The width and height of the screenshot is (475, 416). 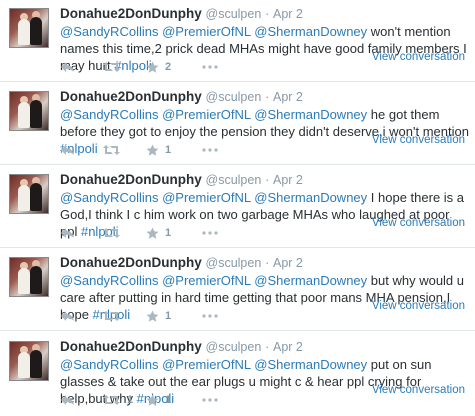 I want to click on retweet-button: 1, so click(x=117, y=400).